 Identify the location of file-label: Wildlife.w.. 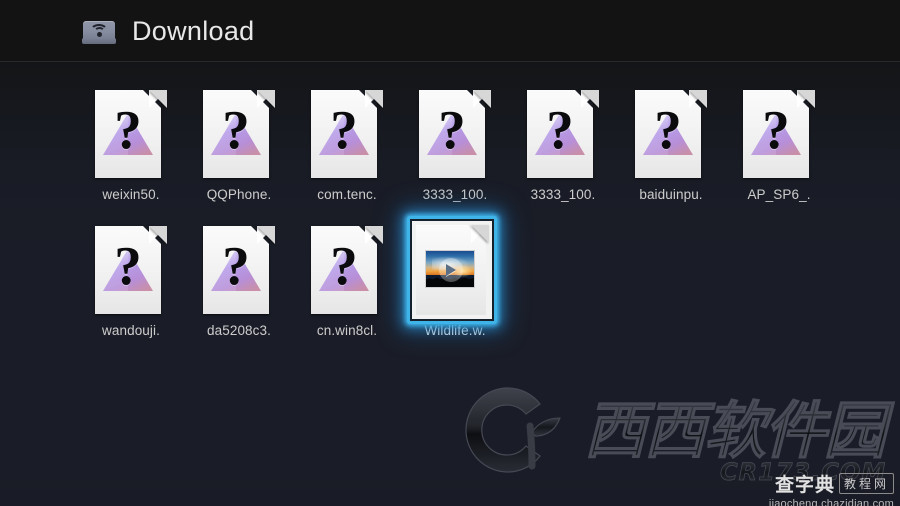
(455, 330).